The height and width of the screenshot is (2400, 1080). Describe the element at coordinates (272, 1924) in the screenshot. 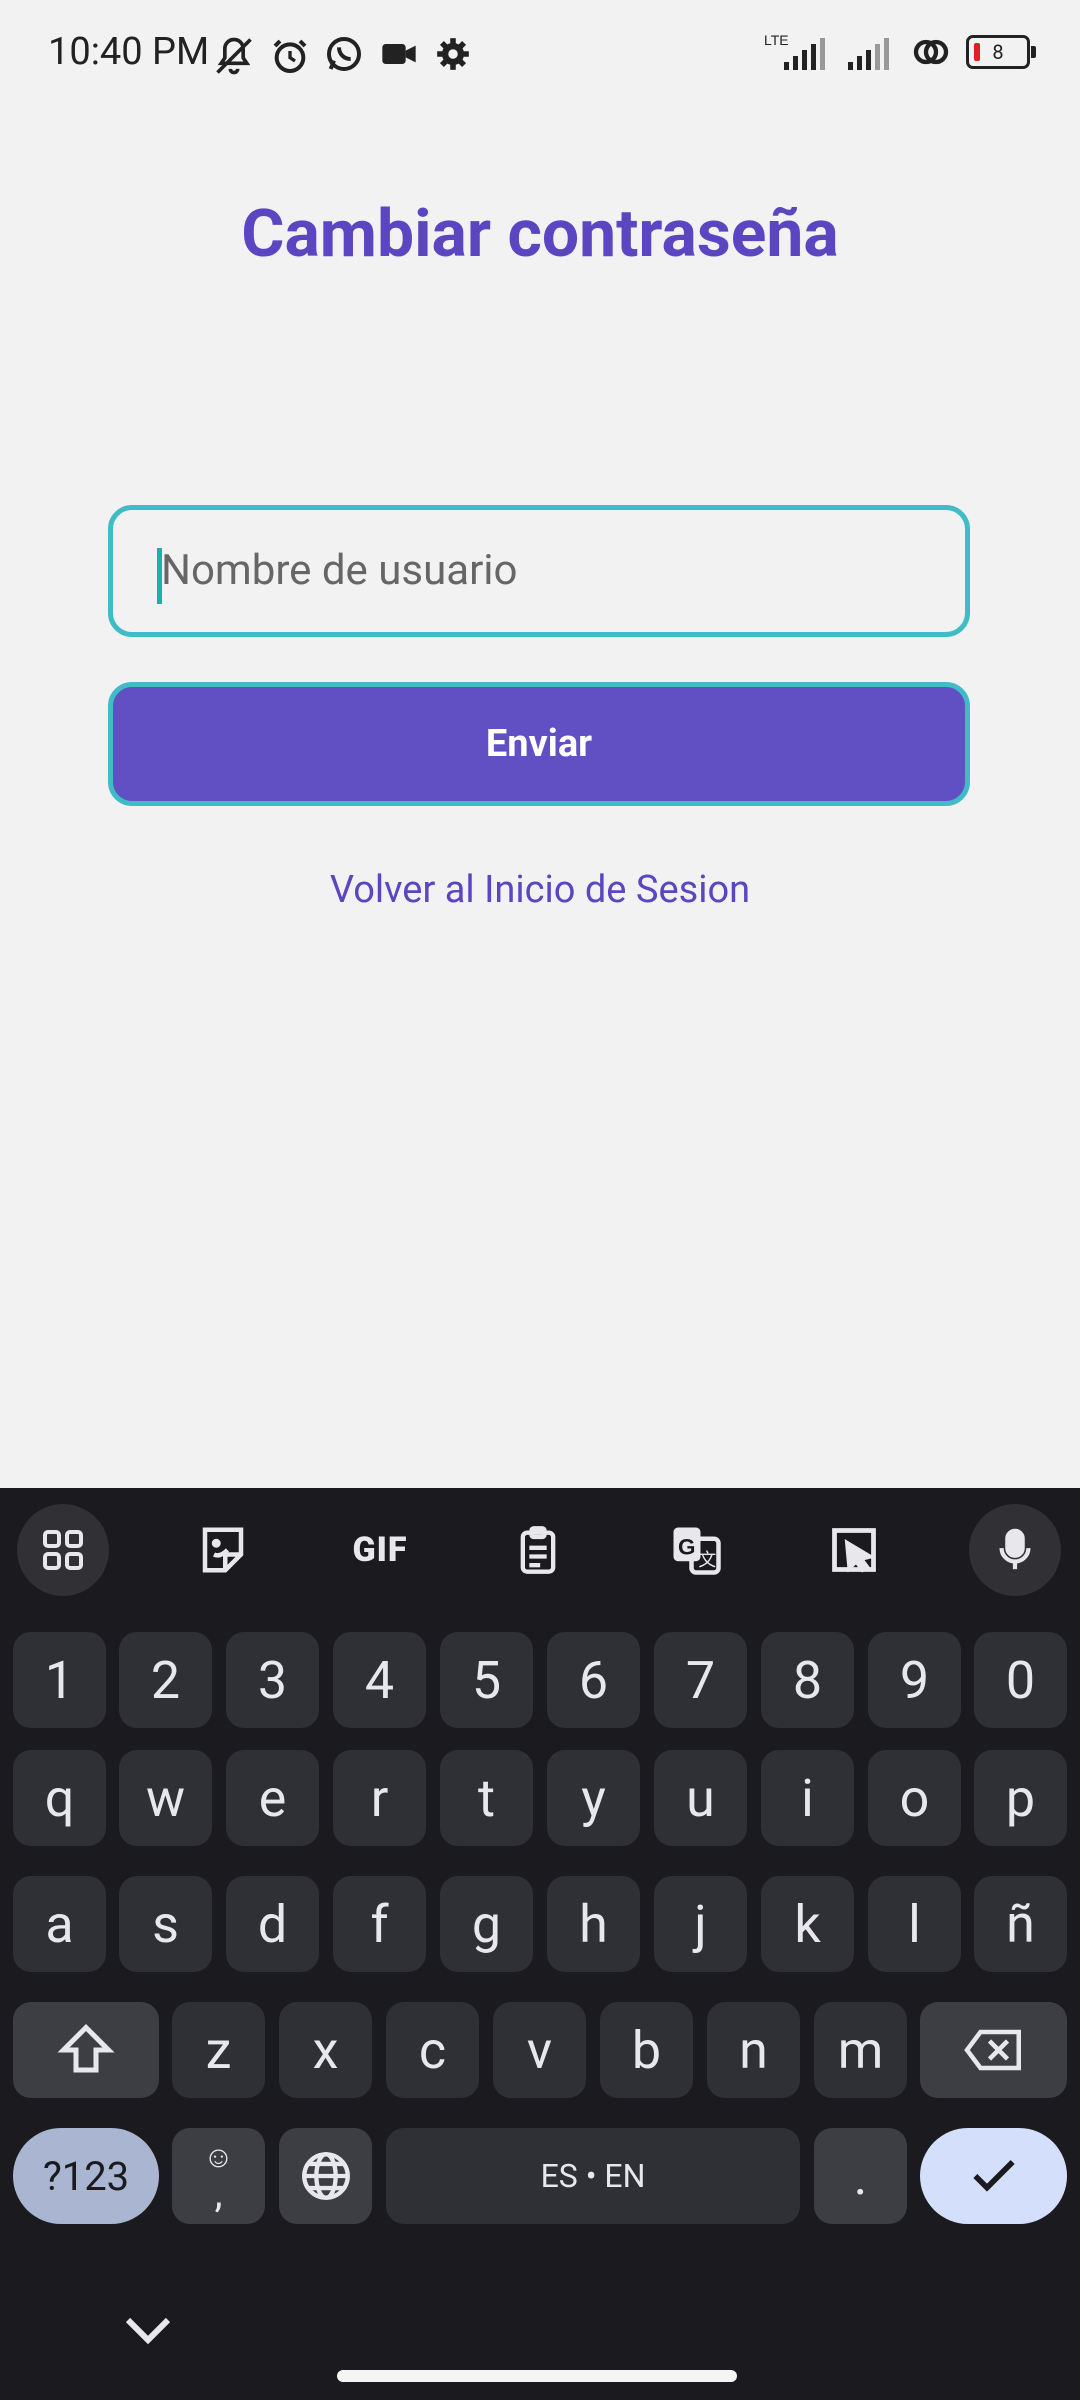

I see `key-d: d` at that location.